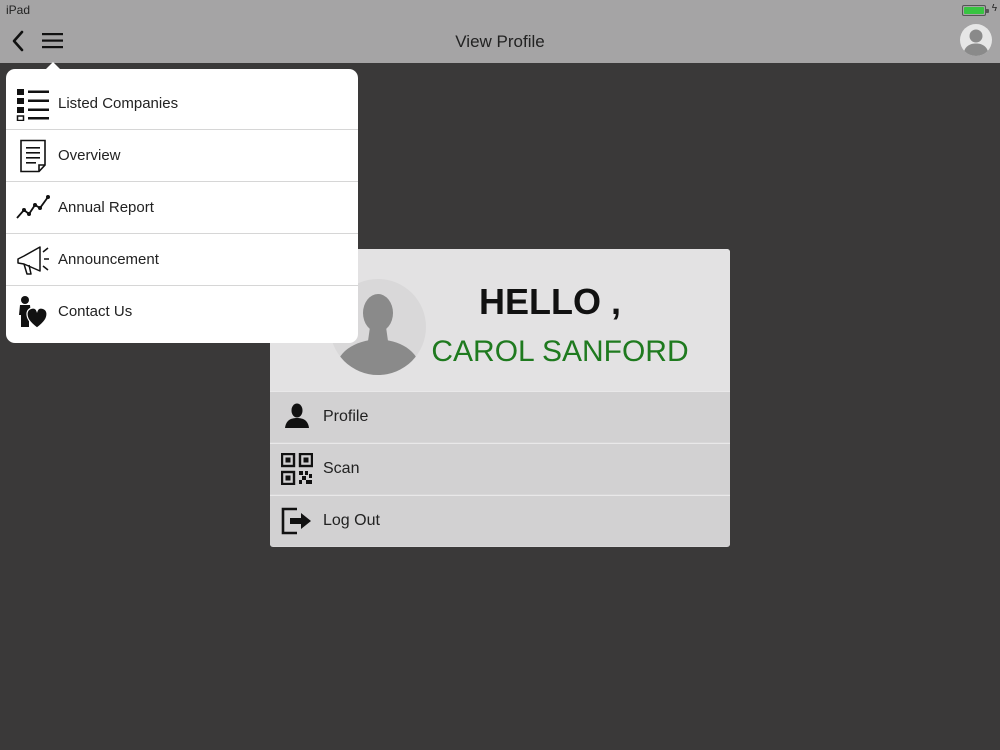 Image resolution: width=1000 pixels, height=750 pixels. Describe the element at coordinates (89, 155) in the screenshot. I see `menu-item-label: Overview` at that location.